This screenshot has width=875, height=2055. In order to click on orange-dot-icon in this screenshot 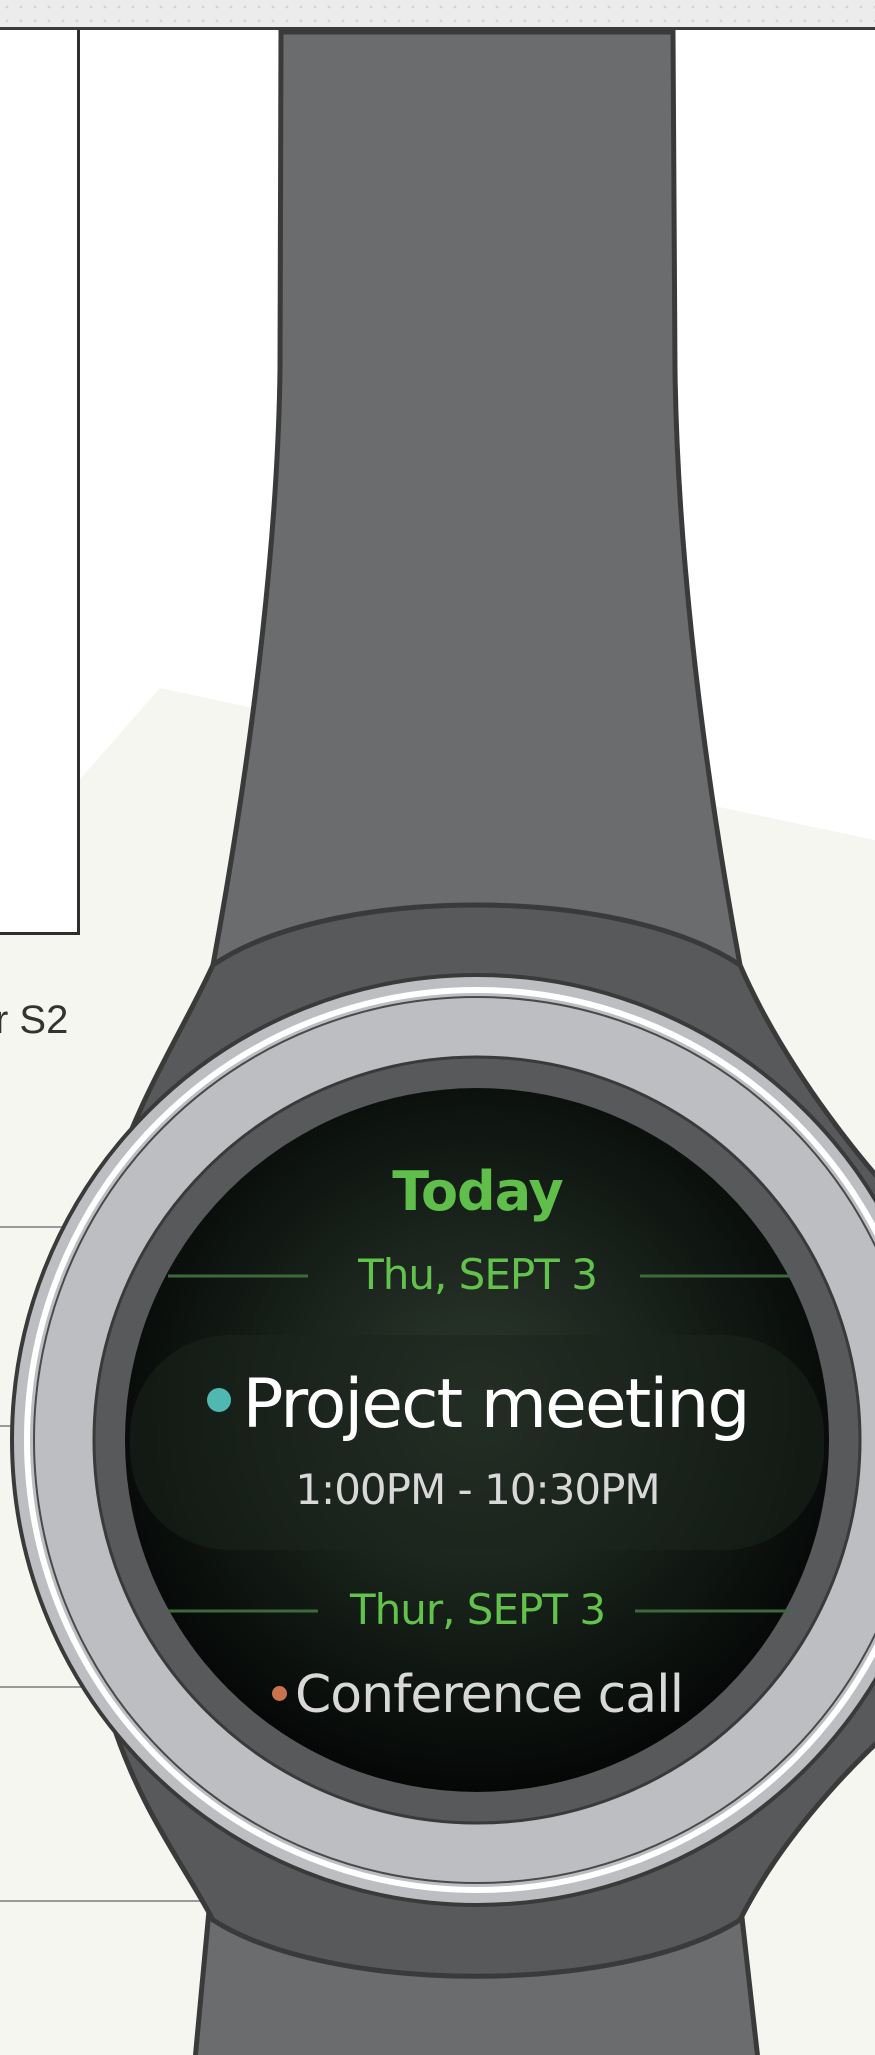, I will do `click(279, 1693)`.